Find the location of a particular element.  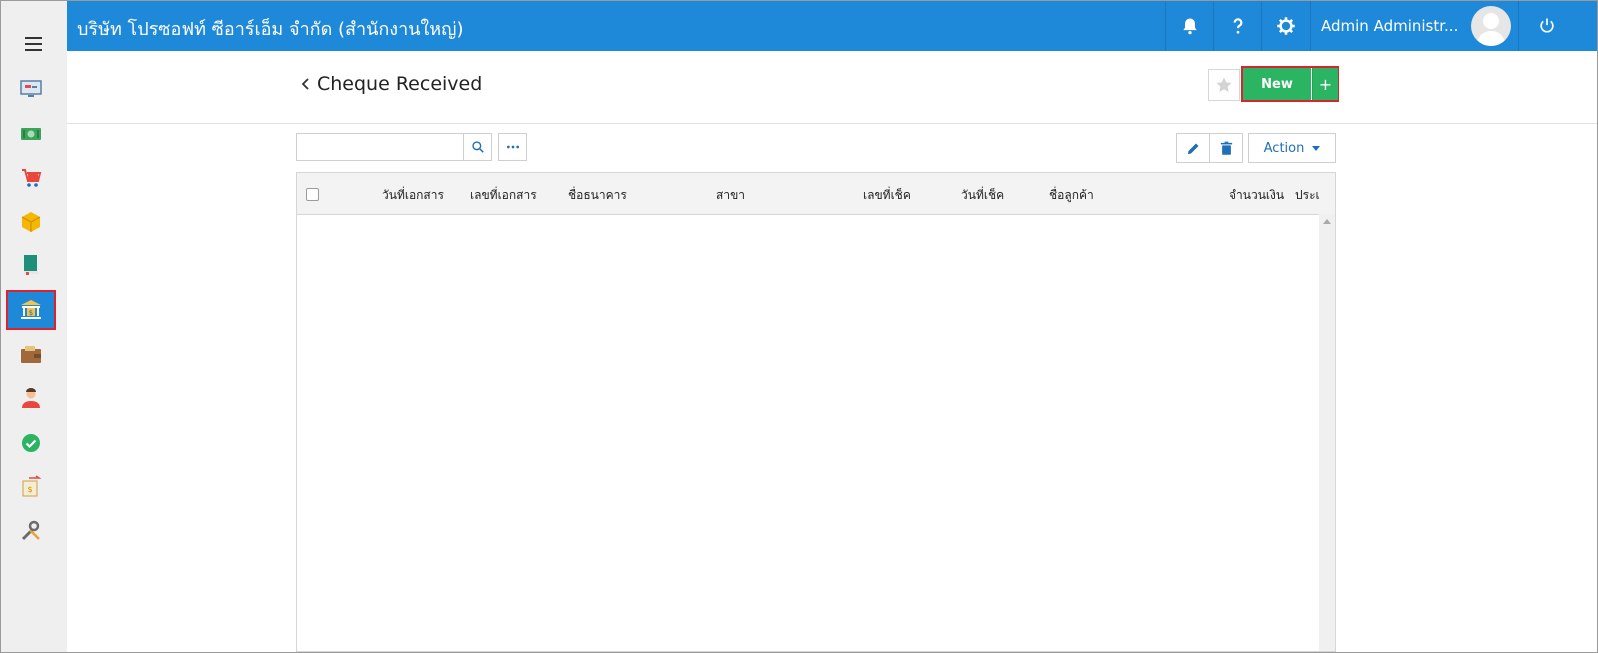

help-button is located at coordinates (1237, 26).